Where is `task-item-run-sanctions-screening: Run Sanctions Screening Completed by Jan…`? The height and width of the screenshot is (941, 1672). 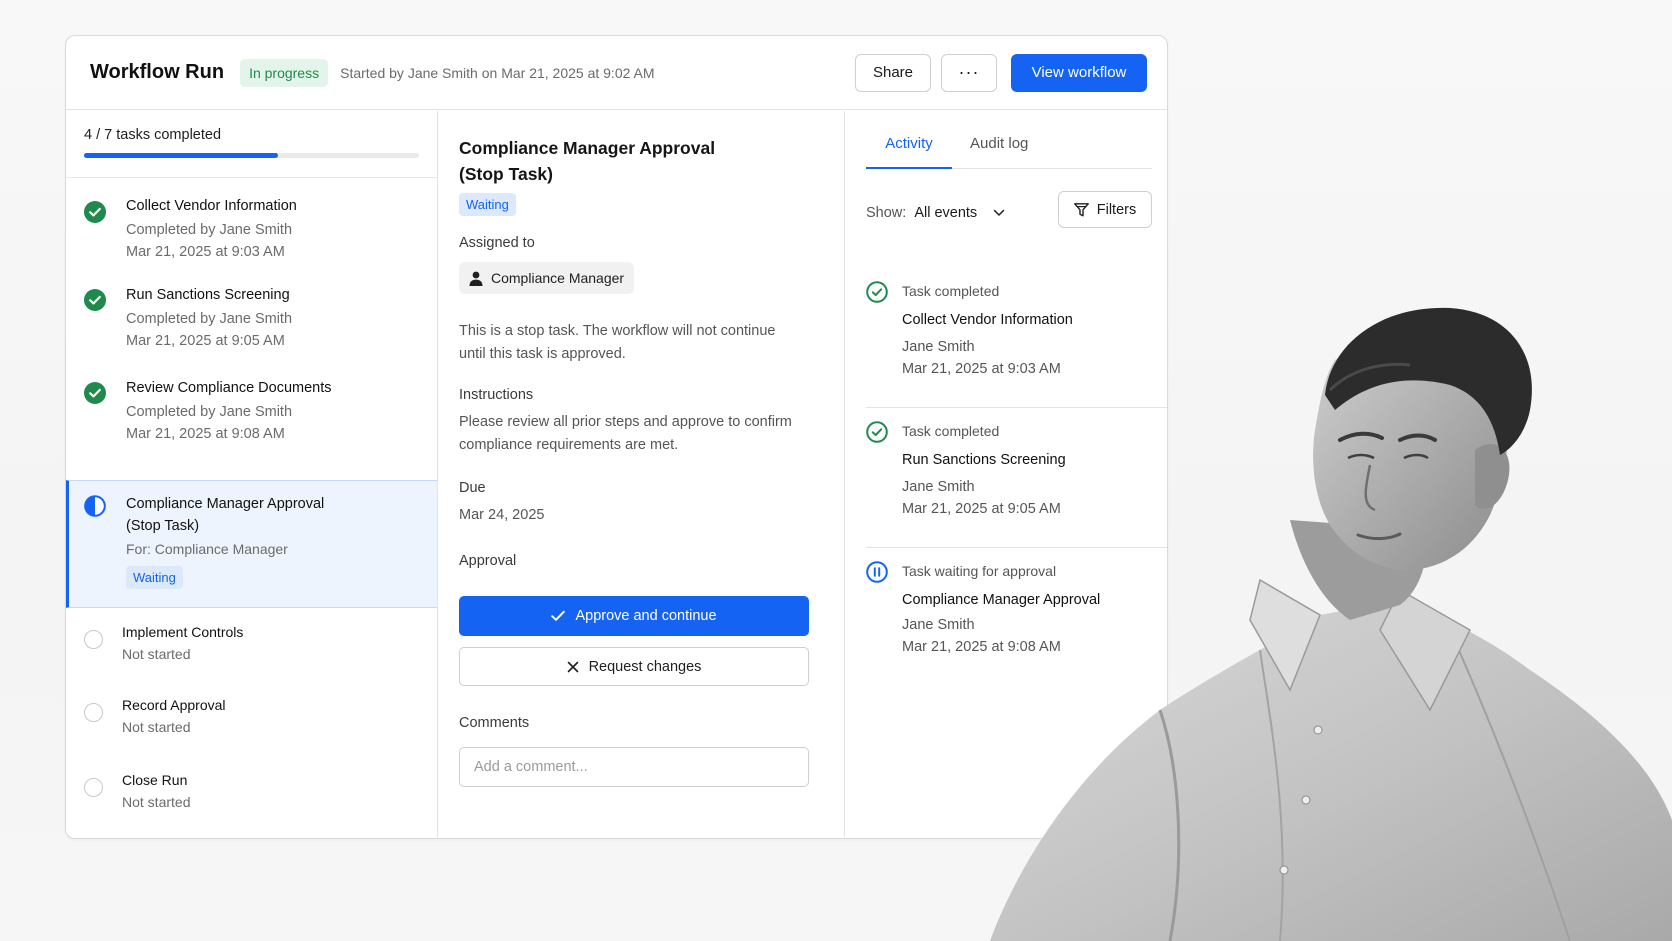
task-item-run-sanctions-screening: Run Sanctions Screening Completed by Jan… is located at coordinates (251, 330).